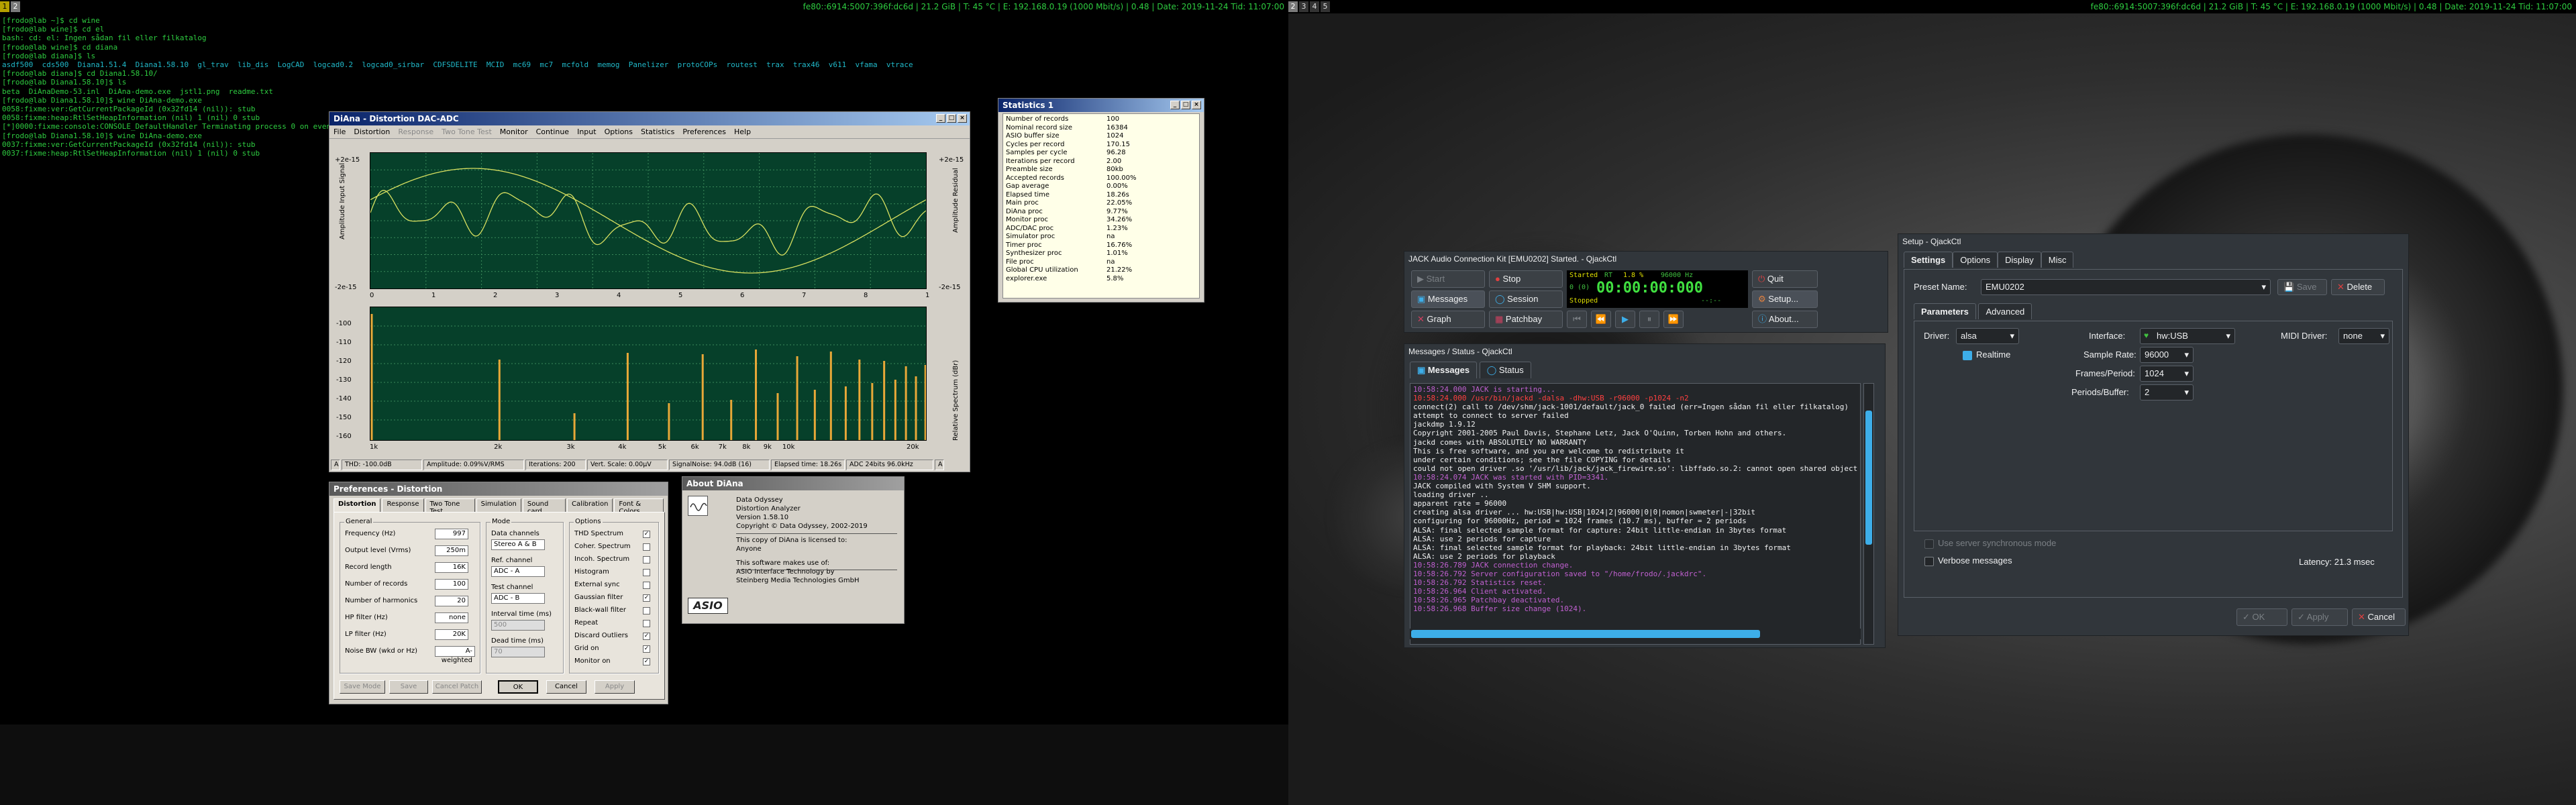 This screenshot has width=2576, height=805. Describe the element at coordinates (1649, 319) in the screenshot. I see `pause-icon: ⏸` at that location.